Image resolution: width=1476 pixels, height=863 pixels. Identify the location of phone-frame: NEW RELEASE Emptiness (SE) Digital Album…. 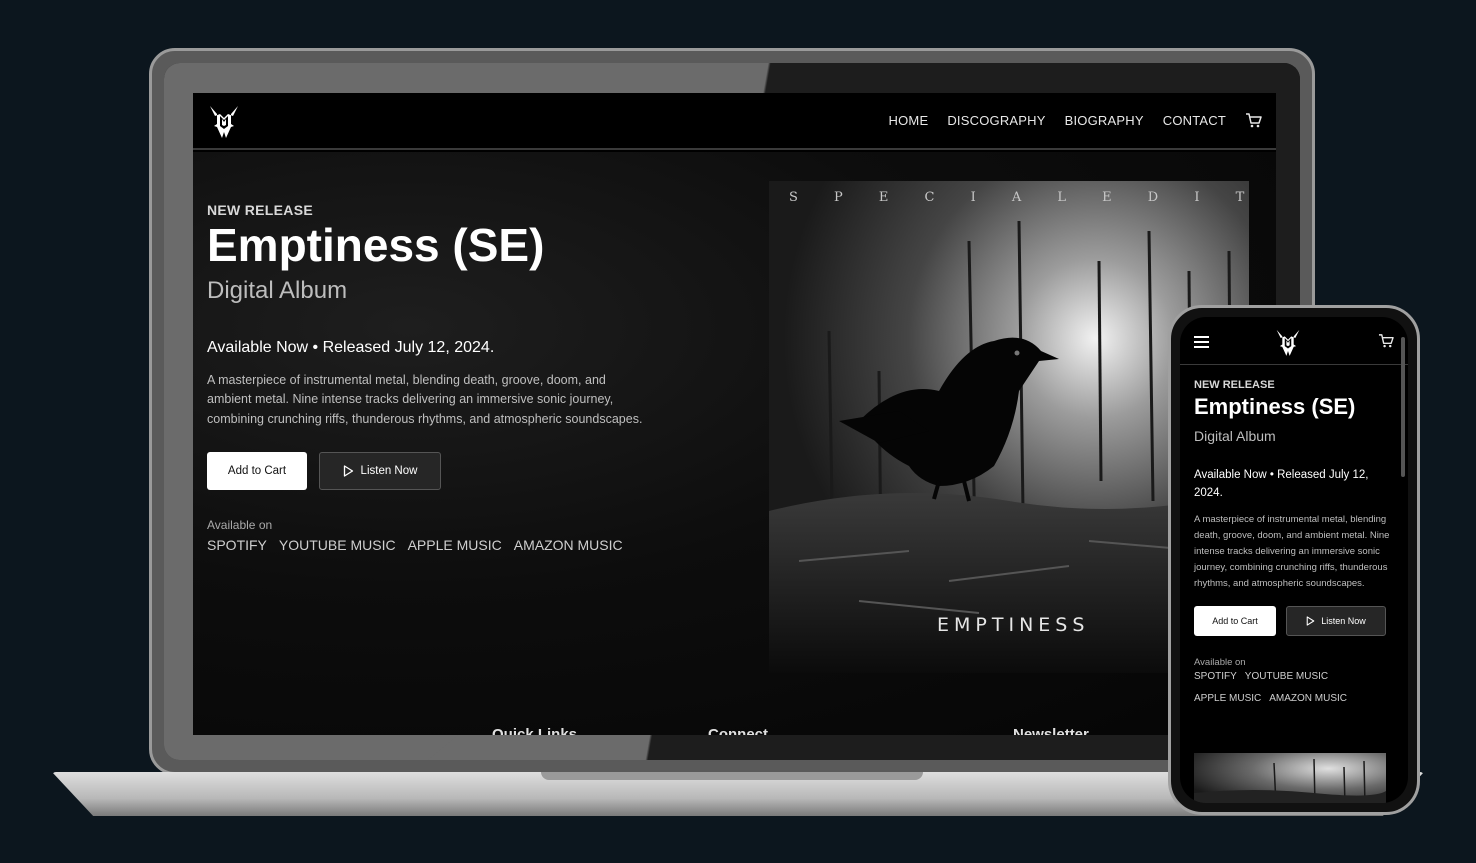
(1294, 560).